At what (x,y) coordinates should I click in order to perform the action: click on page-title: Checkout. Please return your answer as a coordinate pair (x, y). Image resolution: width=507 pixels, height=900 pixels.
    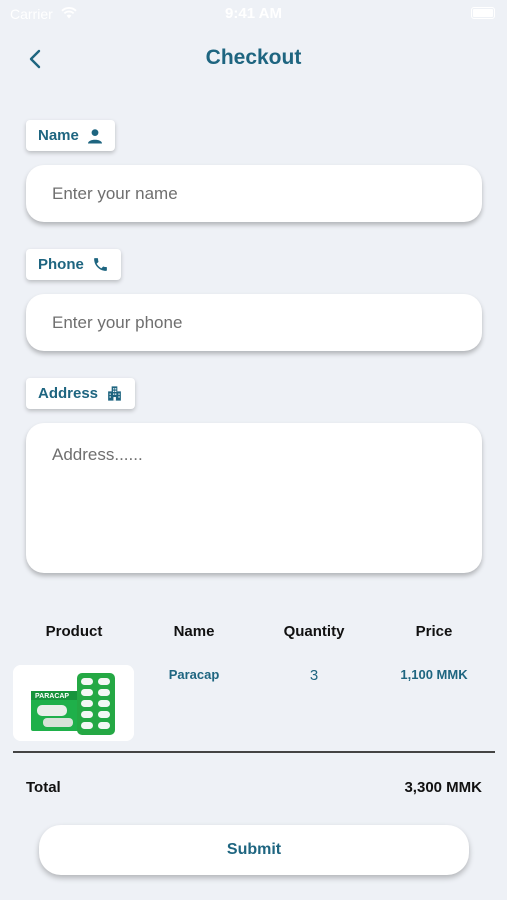
    Looking at the image, I should click on (253, 57).